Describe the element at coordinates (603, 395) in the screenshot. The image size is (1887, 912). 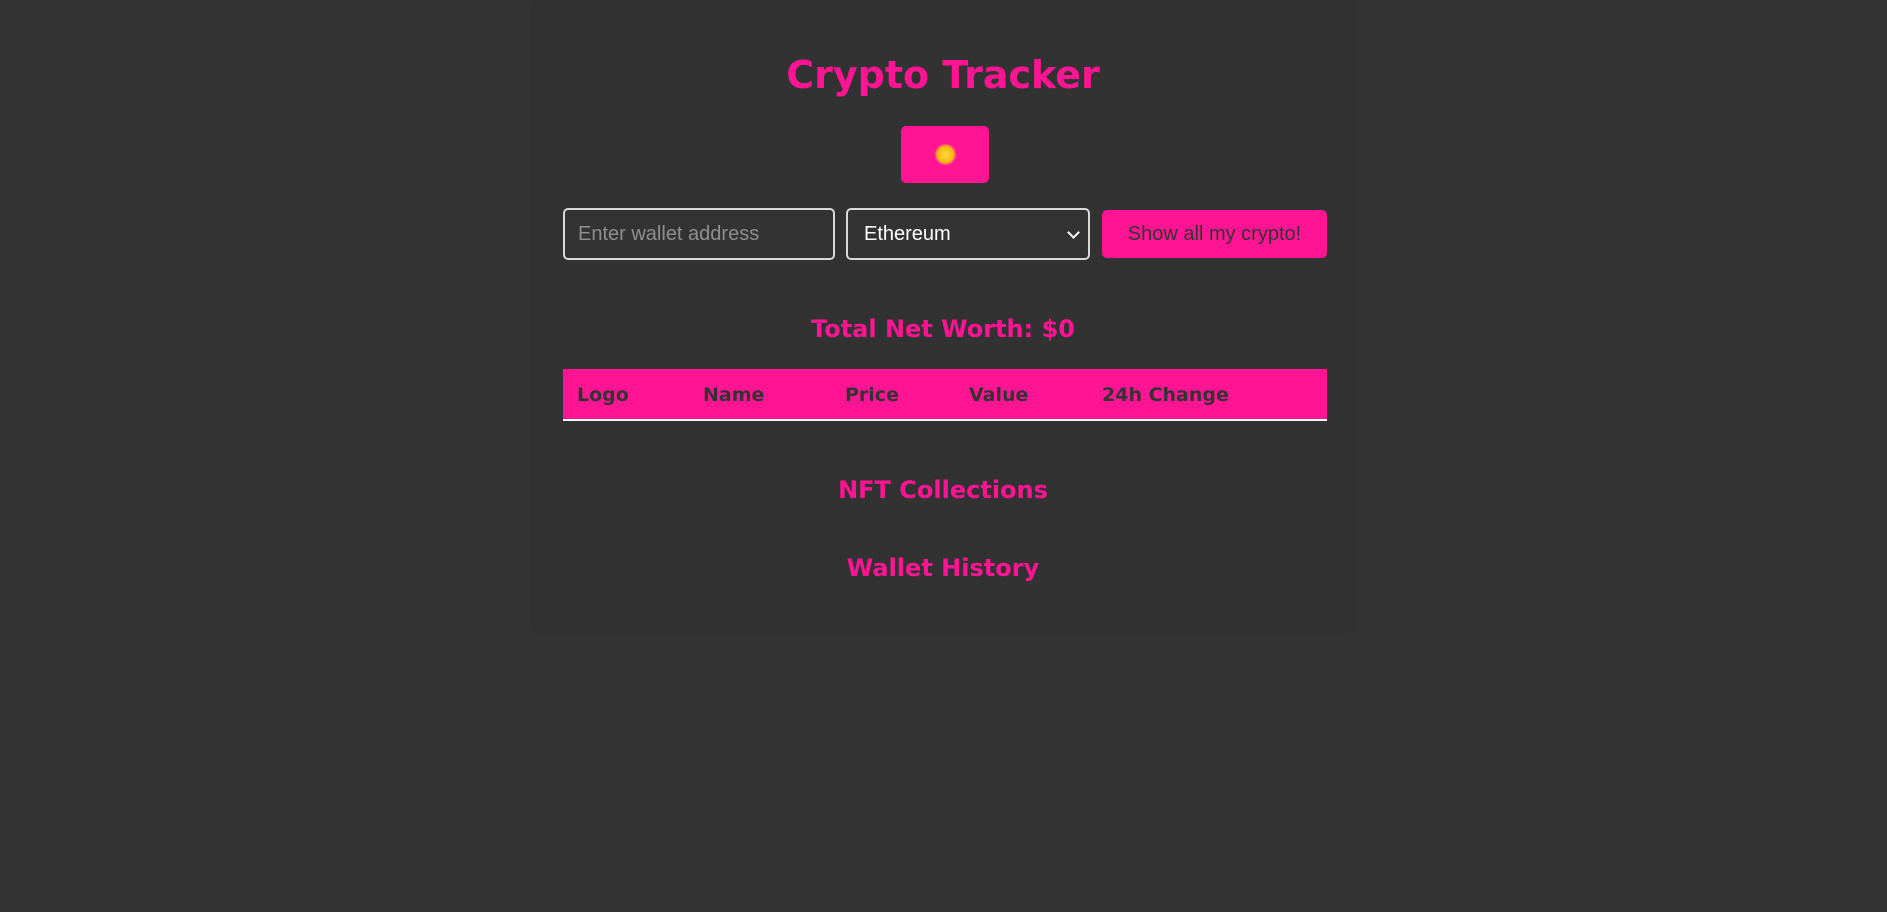
I see `column-header-logo: Logo` at that location.